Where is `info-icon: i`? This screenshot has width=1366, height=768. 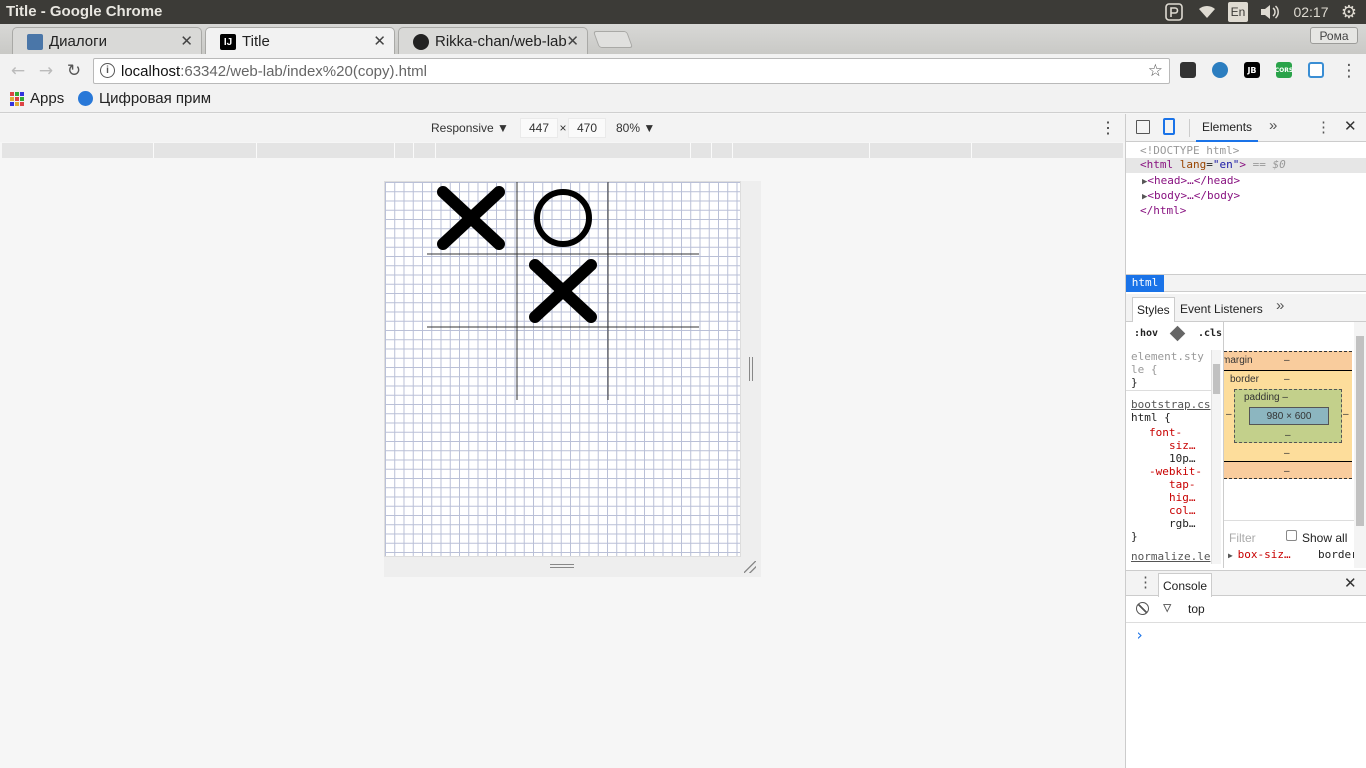 info-icon: i is located at coordinates (107, 70).